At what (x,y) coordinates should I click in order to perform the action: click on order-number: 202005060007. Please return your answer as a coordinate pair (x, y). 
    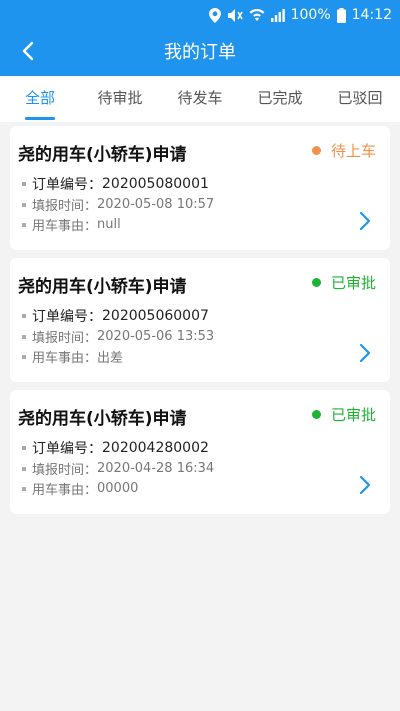
    Looking at the image, I should click on (155, 316).